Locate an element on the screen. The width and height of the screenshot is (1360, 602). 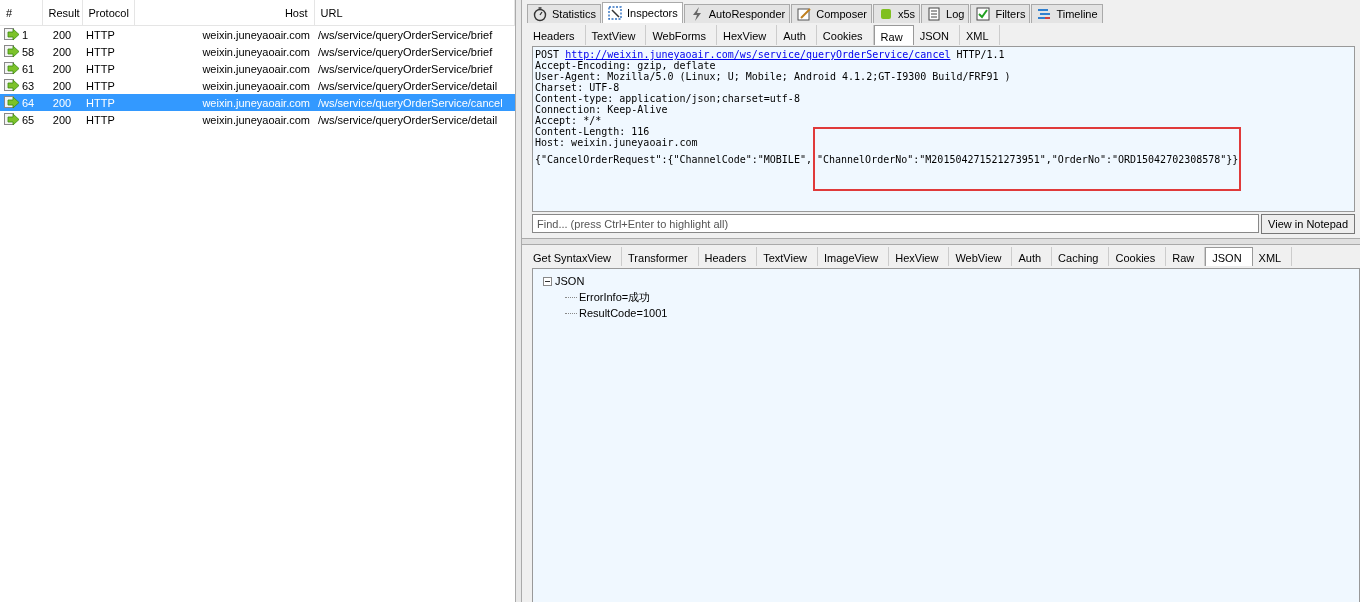
header-line: Host: weixin.juneyaoair.com is located at coordinates (617, 142).